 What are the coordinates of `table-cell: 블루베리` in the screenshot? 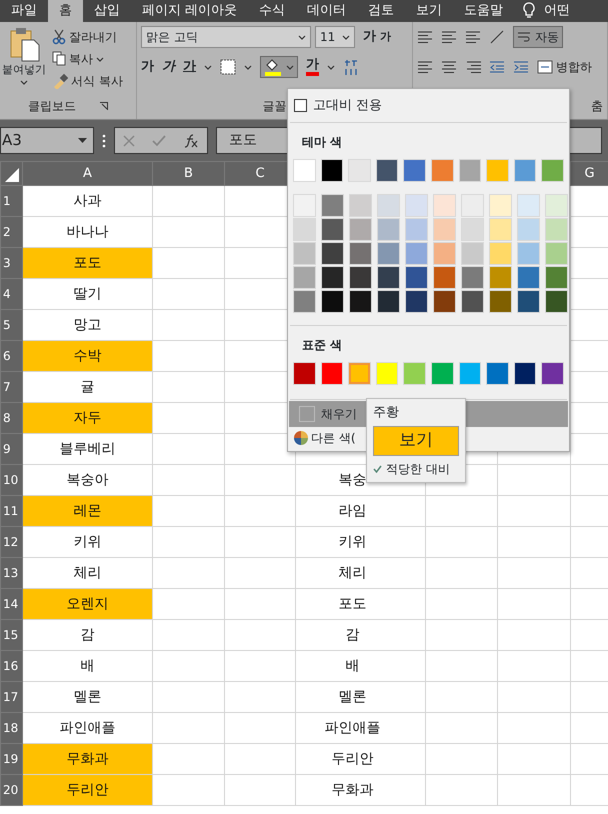 It's located at (87, 449).